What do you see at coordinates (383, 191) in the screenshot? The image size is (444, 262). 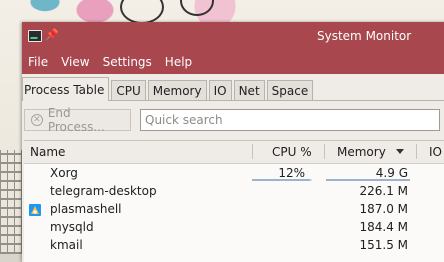 I see `process-memory: 226.1 M` at bounding box center [383, 191].